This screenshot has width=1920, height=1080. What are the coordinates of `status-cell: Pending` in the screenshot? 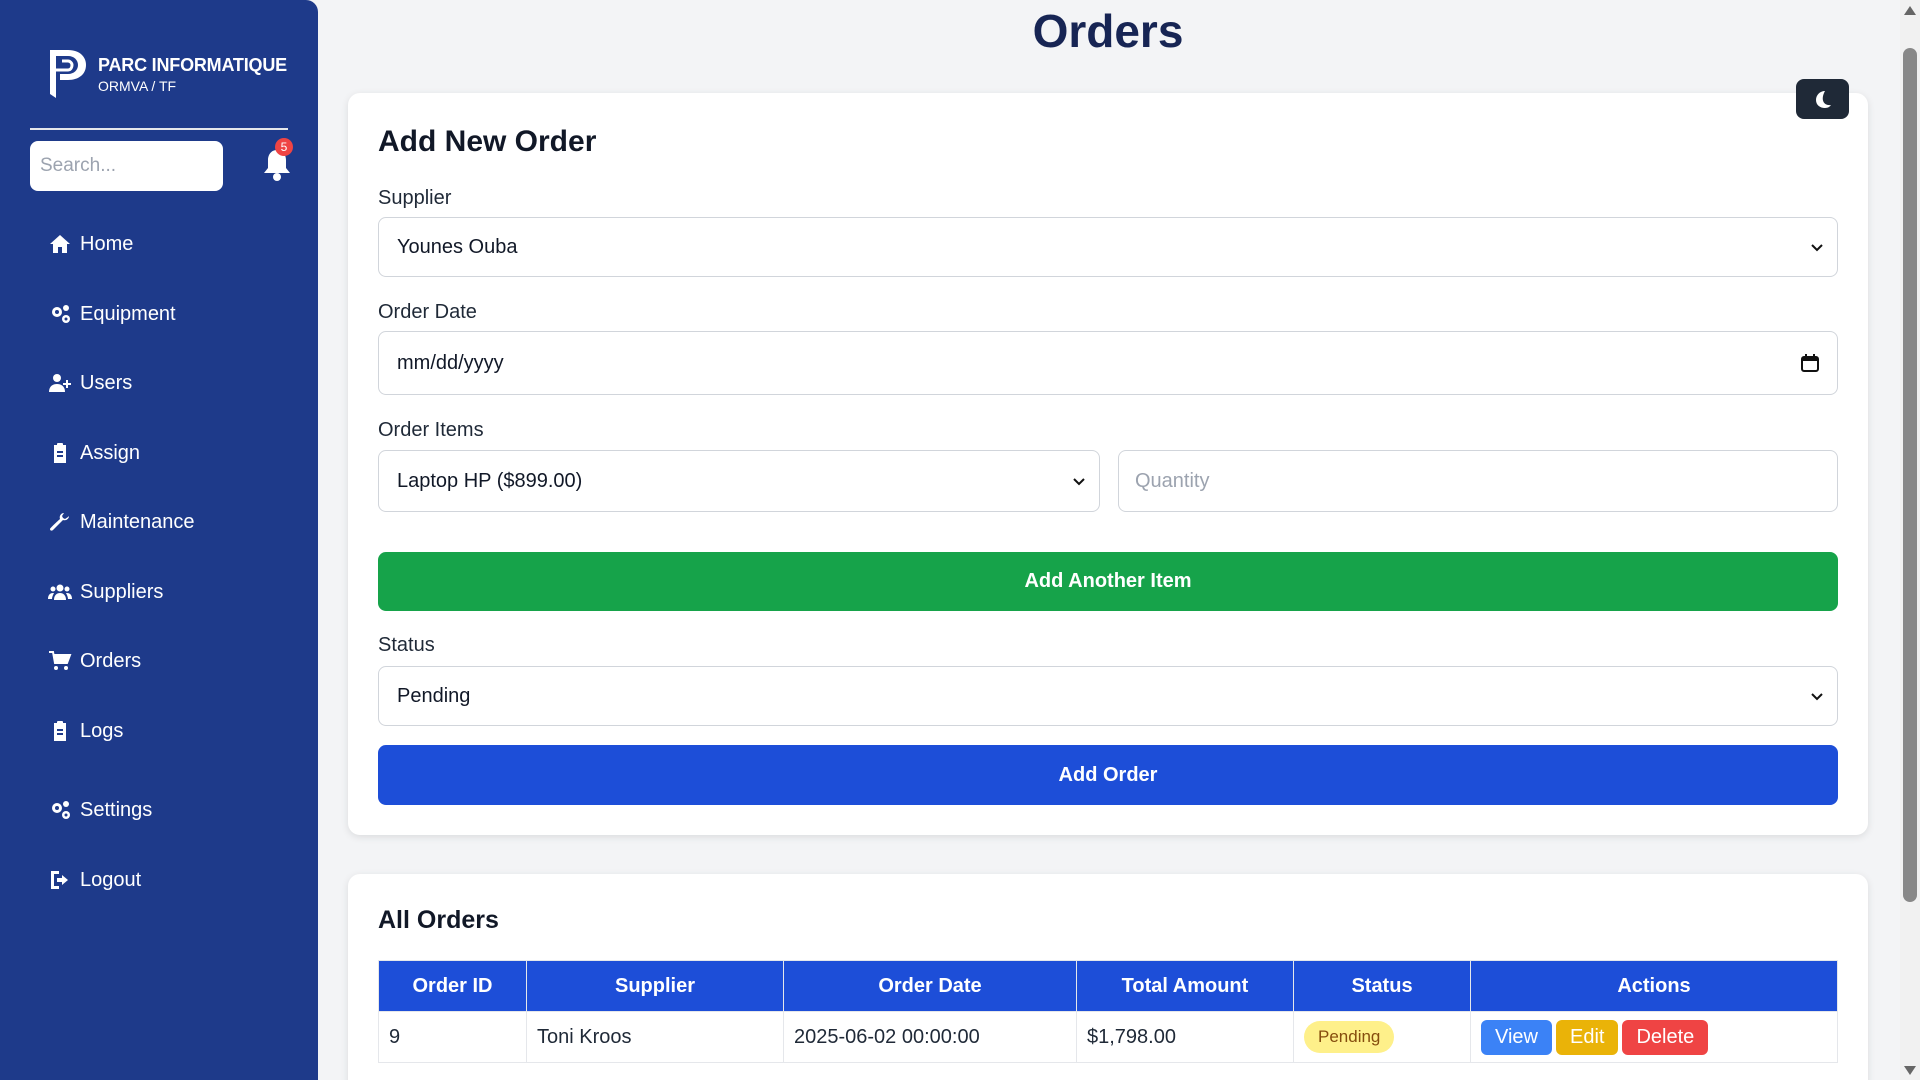 It's located at (1382, 1037).